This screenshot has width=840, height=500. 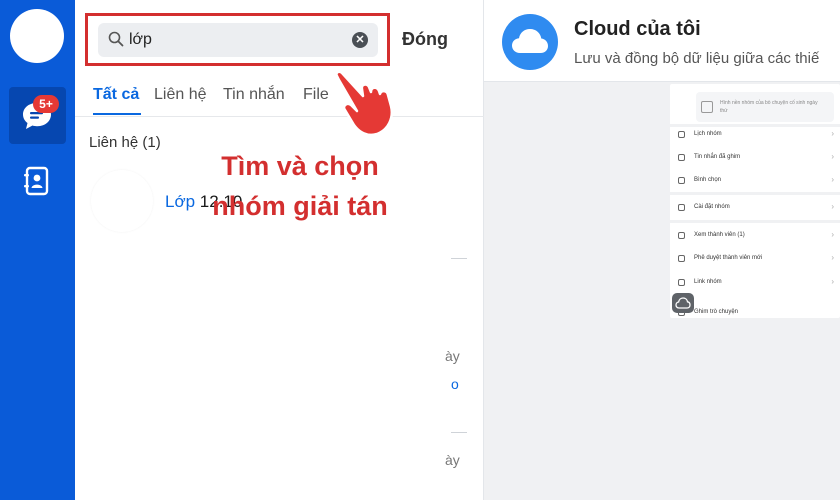 I want to click on conversation-subtitle: Lưu và đồng bộ dữ liệu giữa các thiế, so click(x=697, y=58).